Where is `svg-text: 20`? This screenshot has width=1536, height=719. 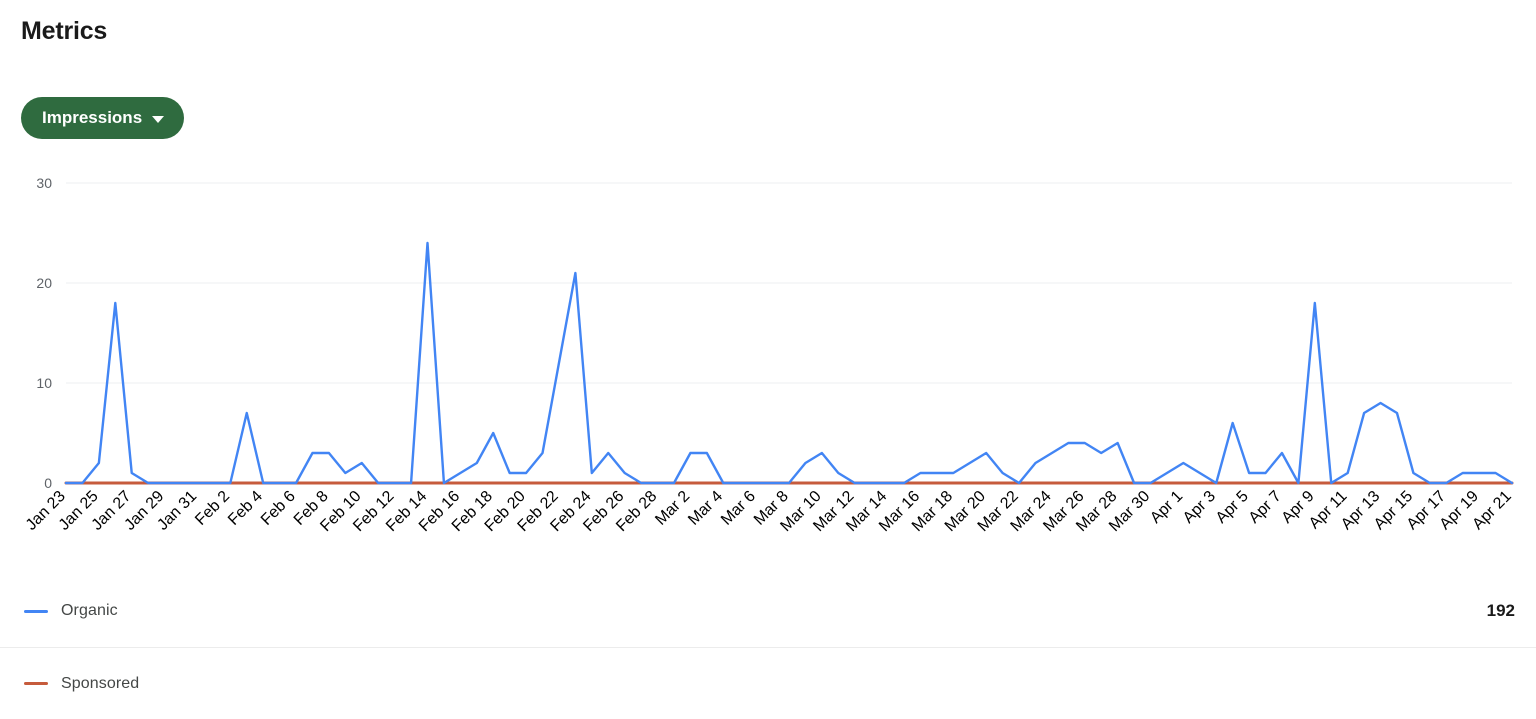 svg-text: 20 is located at coordinates (44, 283).